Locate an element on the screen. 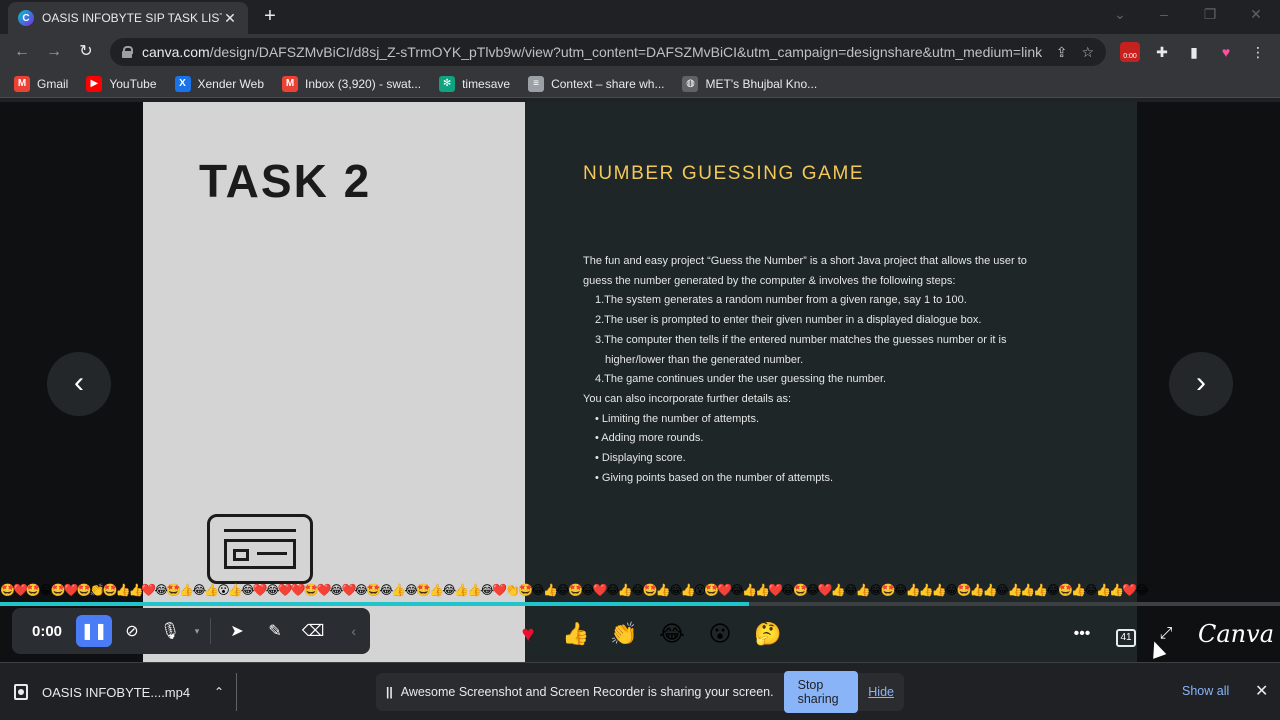 The height and width of the screenshot is (720, 1280). shelf-divider is located at coordinates (236, 692).